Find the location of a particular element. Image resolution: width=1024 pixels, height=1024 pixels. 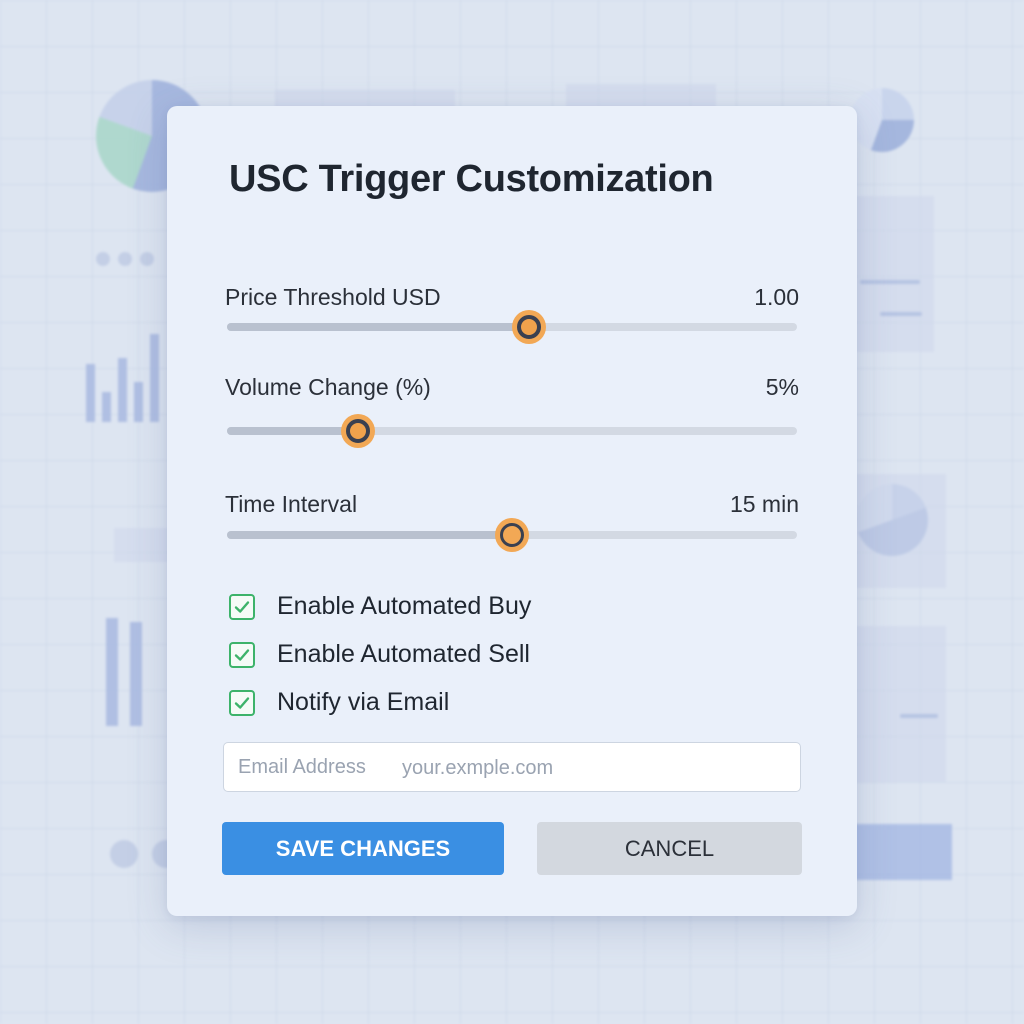

cancel-button: CANCEL is located at coordinates (669, 848).